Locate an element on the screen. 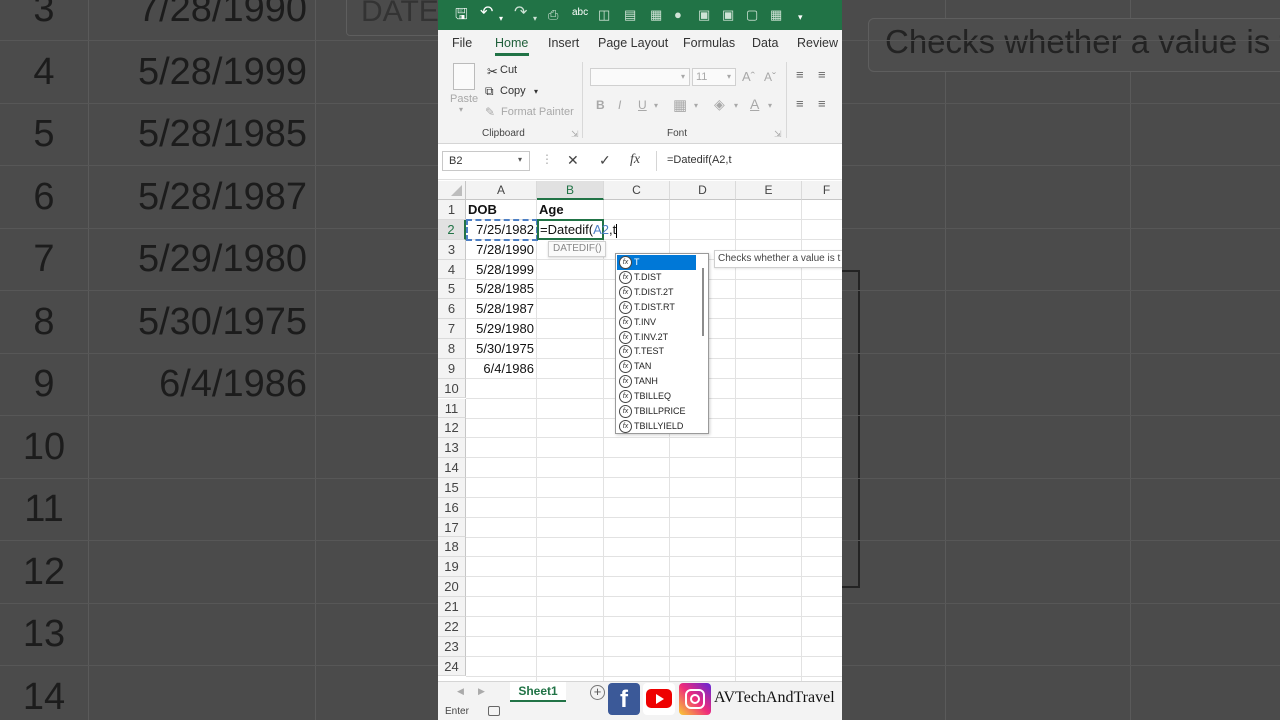 Image resolution: width=1280 pixels, height=720 pixels. row-header-20: 20 is located at coordinates (452, 587).